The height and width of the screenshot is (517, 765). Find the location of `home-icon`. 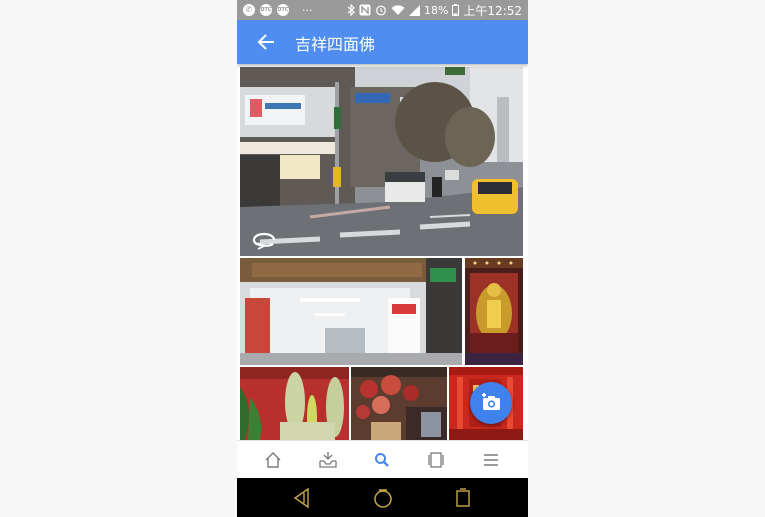

home-icon is located at coordinates (273, 460).